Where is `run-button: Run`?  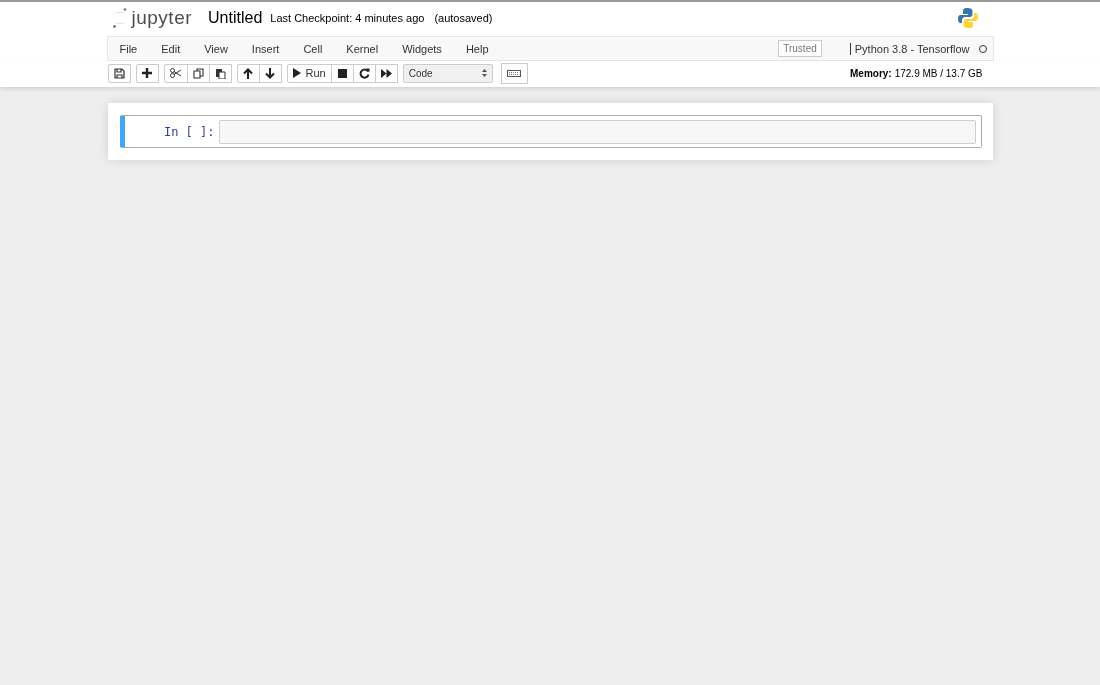 run-button: Run is located at coordinates (309, 73).